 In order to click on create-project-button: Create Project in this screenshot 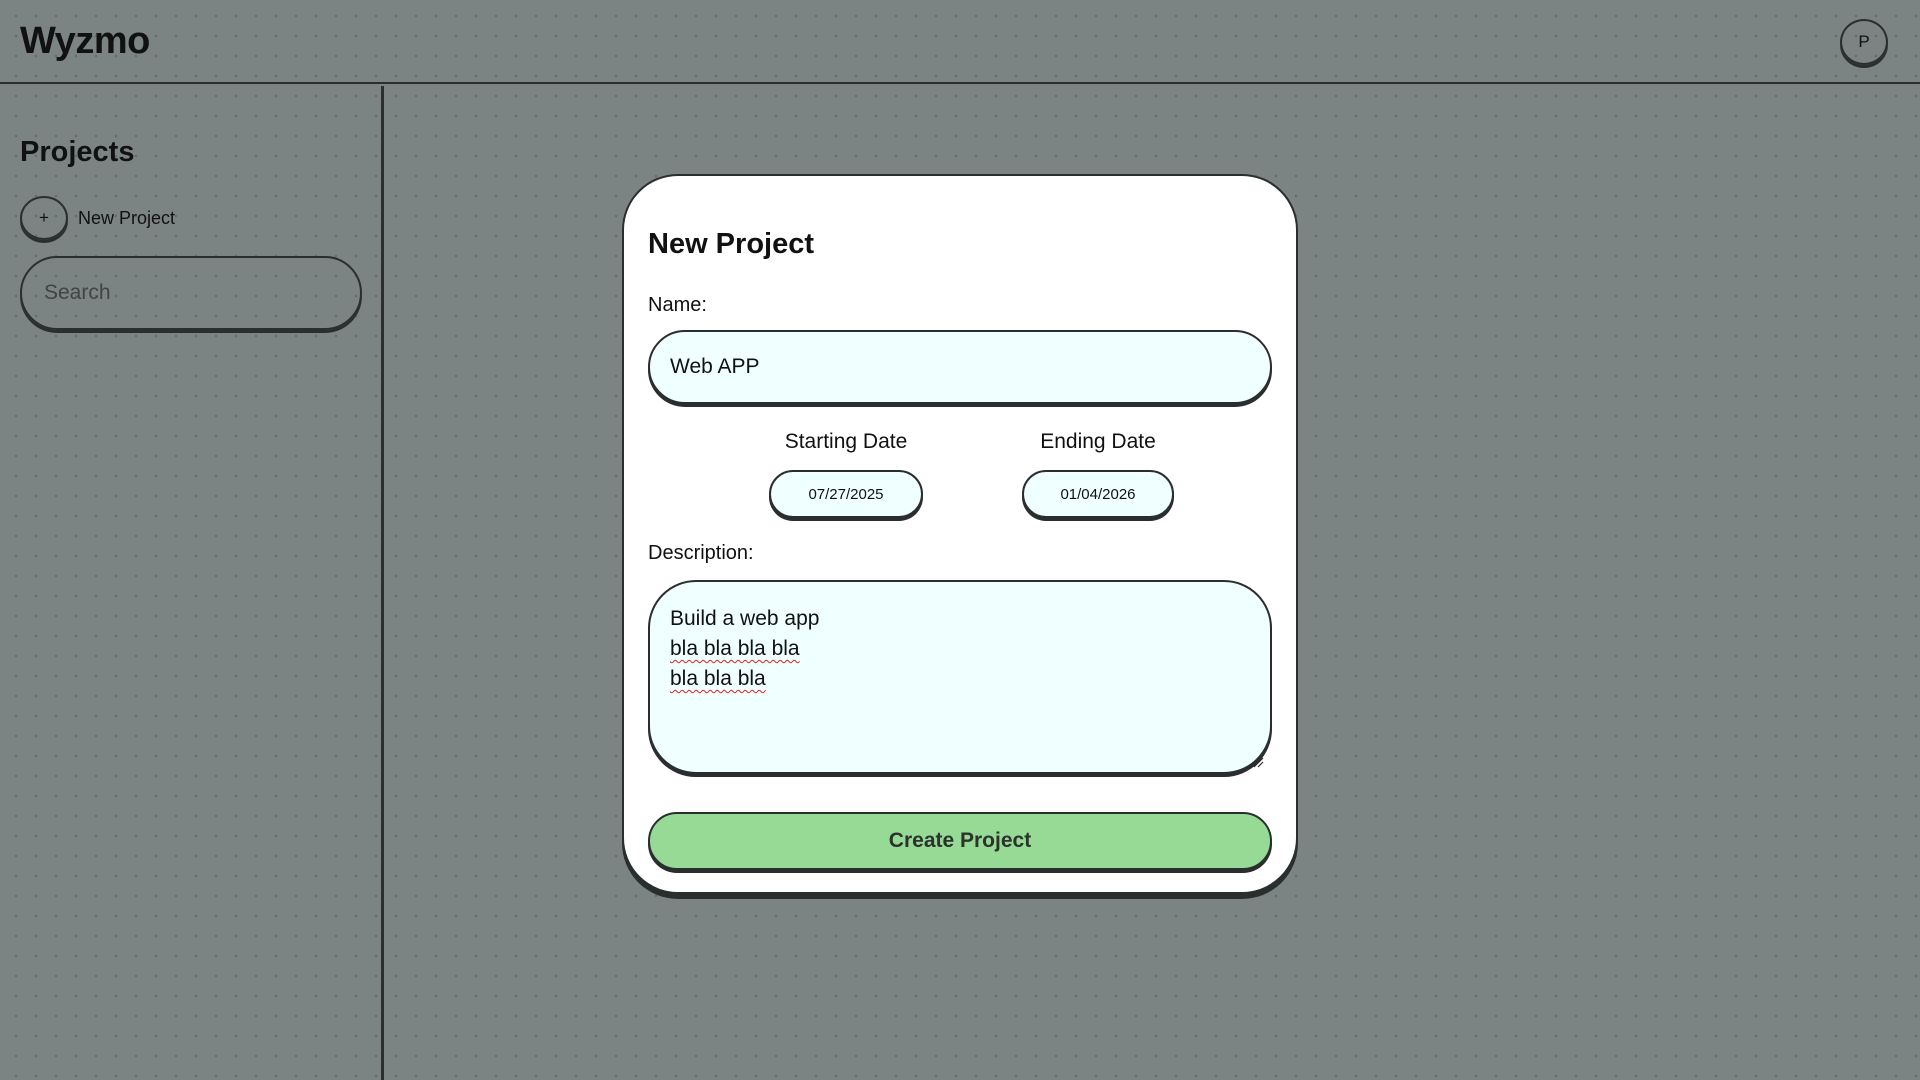, I will do `click(960, 841)`.